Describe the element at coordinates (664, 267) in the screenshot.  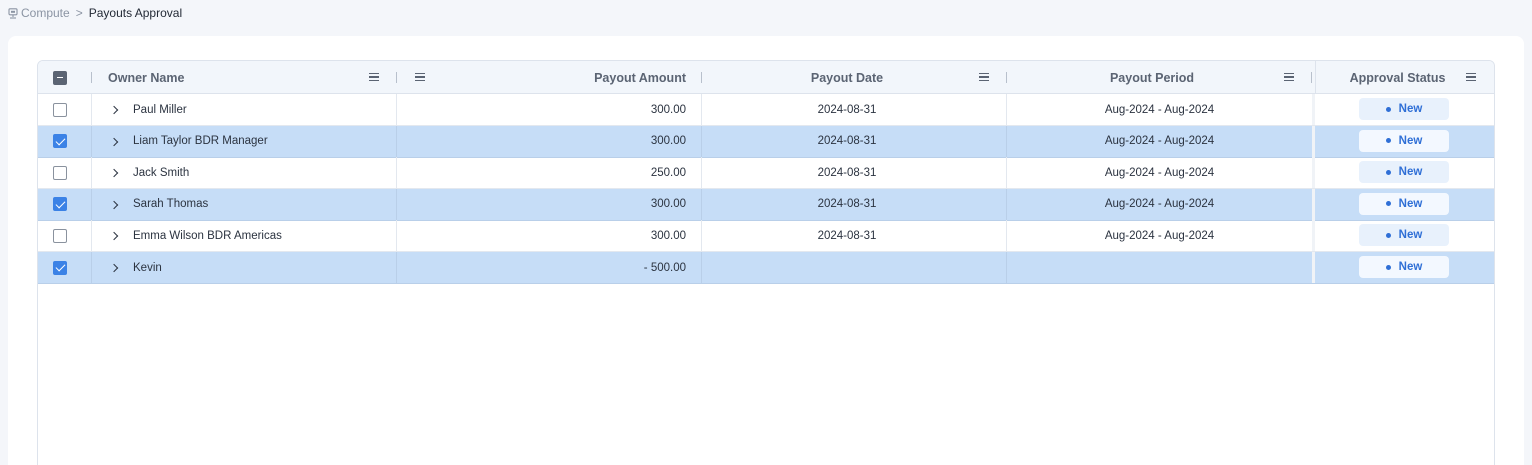
I see `payout-amount-cell: - 500.00` at that location.